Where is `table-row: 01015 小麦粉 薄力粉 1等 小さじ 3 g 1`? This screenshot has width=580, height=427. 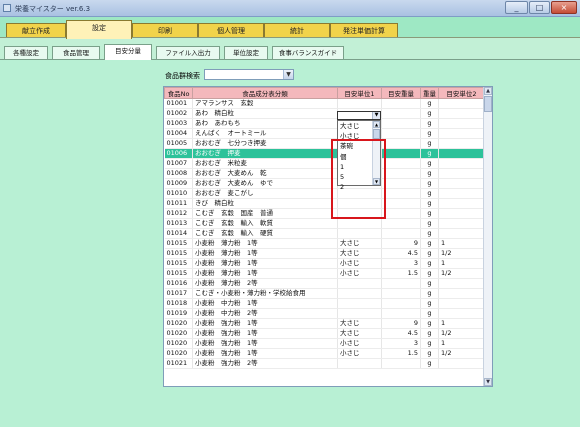 table-row: 01015 小麦粉 薄力粉 1等 小さじ 3 g 1 is located at coordinates (324, 263).